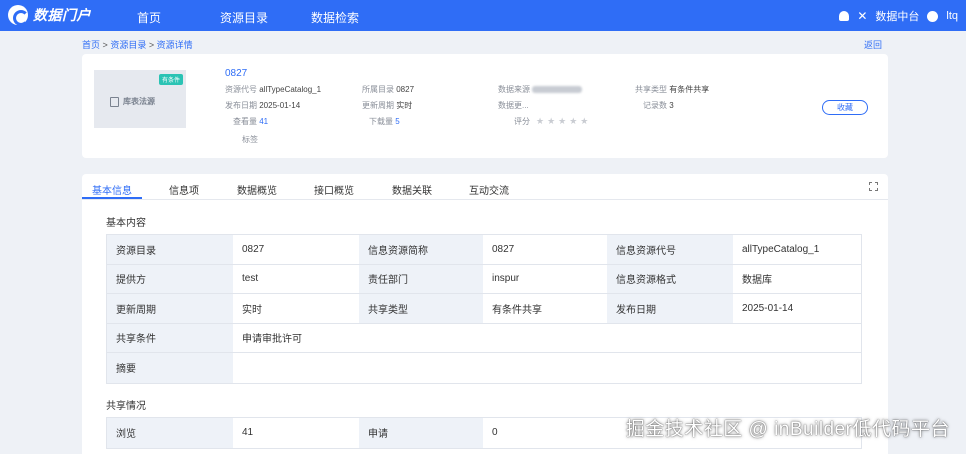 The image size is (966, 454). I want to click on watermark-text: 掘金技术社区 @ inBuilder低代码平台, so click(787, 429).